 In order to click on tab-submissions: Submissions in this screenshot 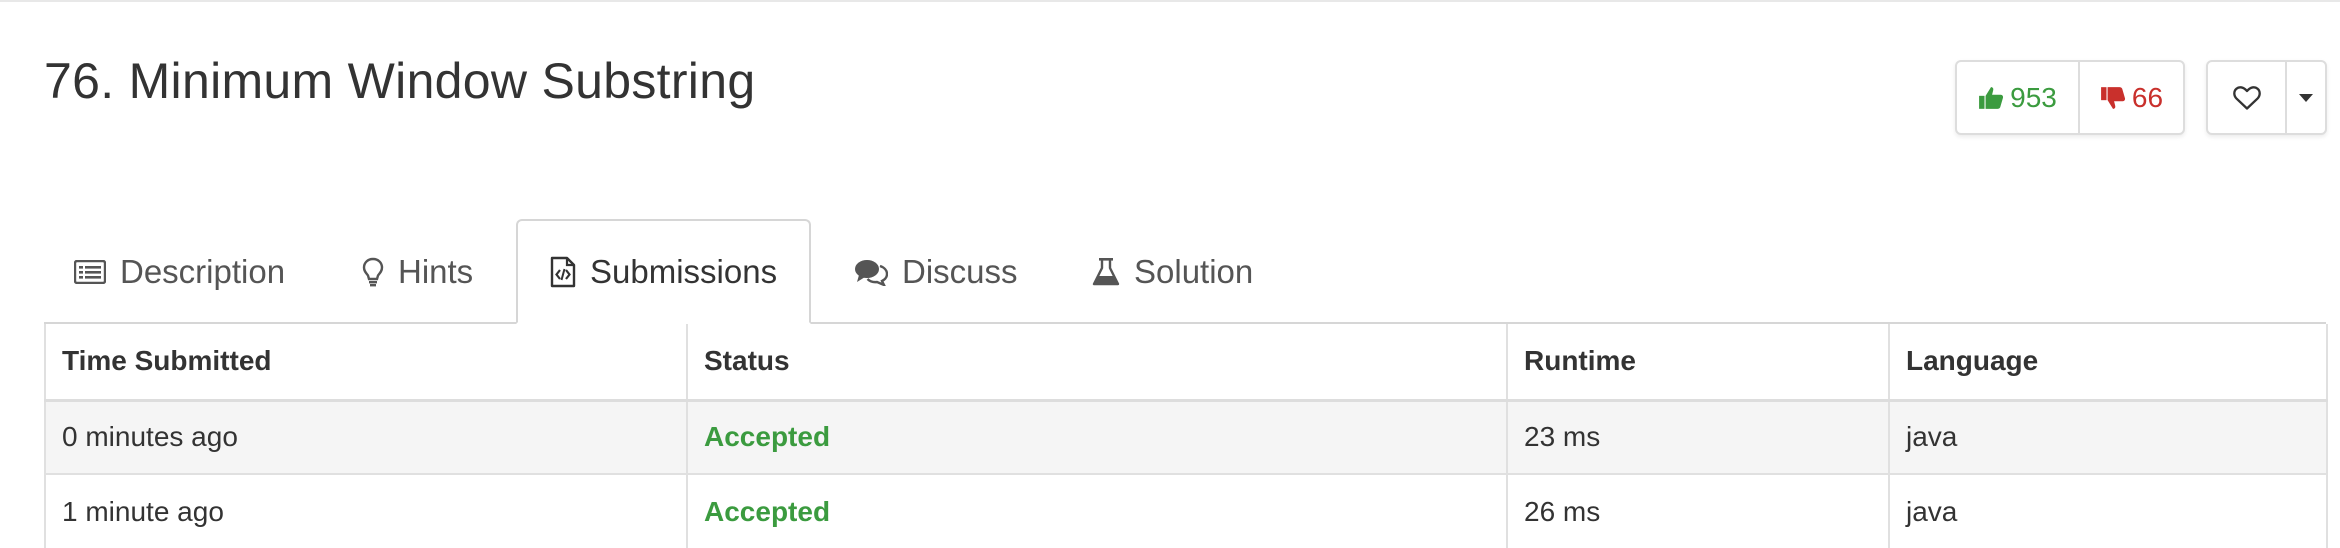, I will do `click(664, 271)`.